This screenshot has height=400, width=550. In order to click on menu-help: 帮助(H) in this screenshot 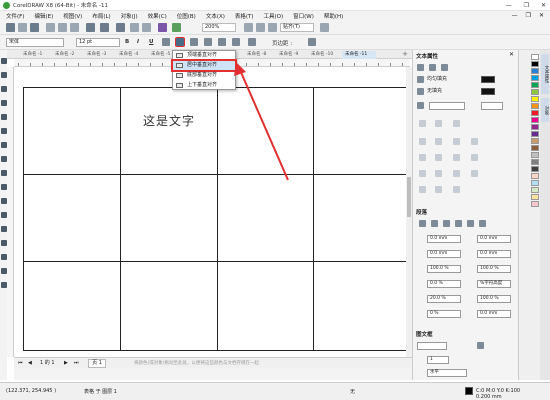, I will do `click(333, 16)`.